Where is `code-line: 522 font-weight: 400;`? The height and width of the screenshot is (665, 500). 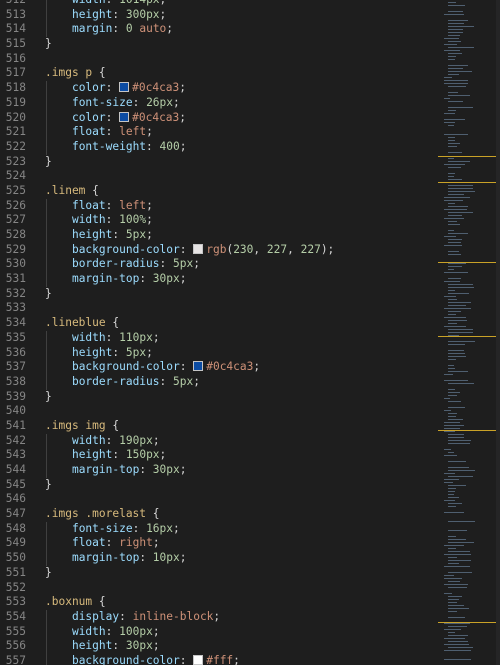
code-line: 522 font-weight: 400; is located at coordinates (219, 147).